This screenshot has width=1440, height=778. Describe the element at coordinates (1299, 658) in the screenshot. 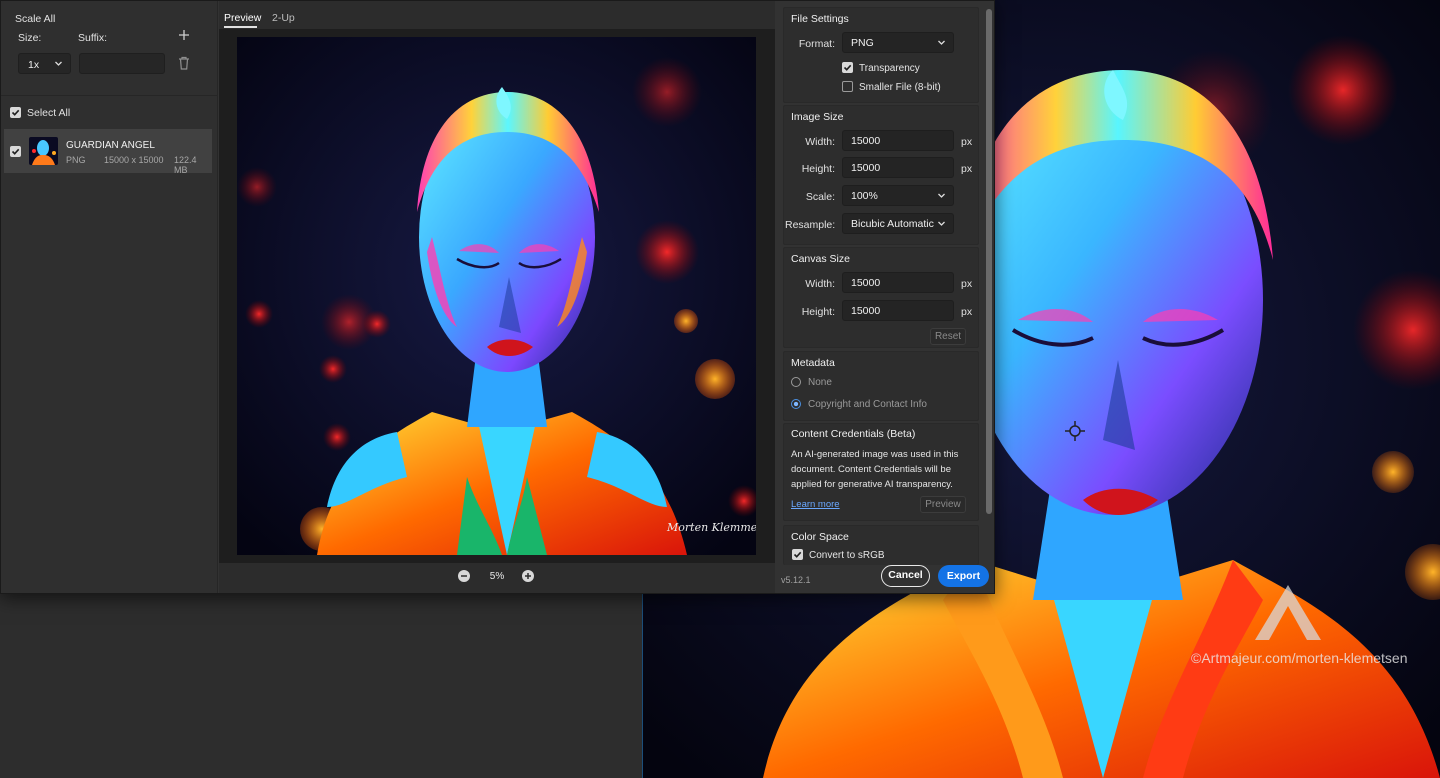

I see `watermark-text: ©Artmajeur.com/morten-klemetsen` at that location.